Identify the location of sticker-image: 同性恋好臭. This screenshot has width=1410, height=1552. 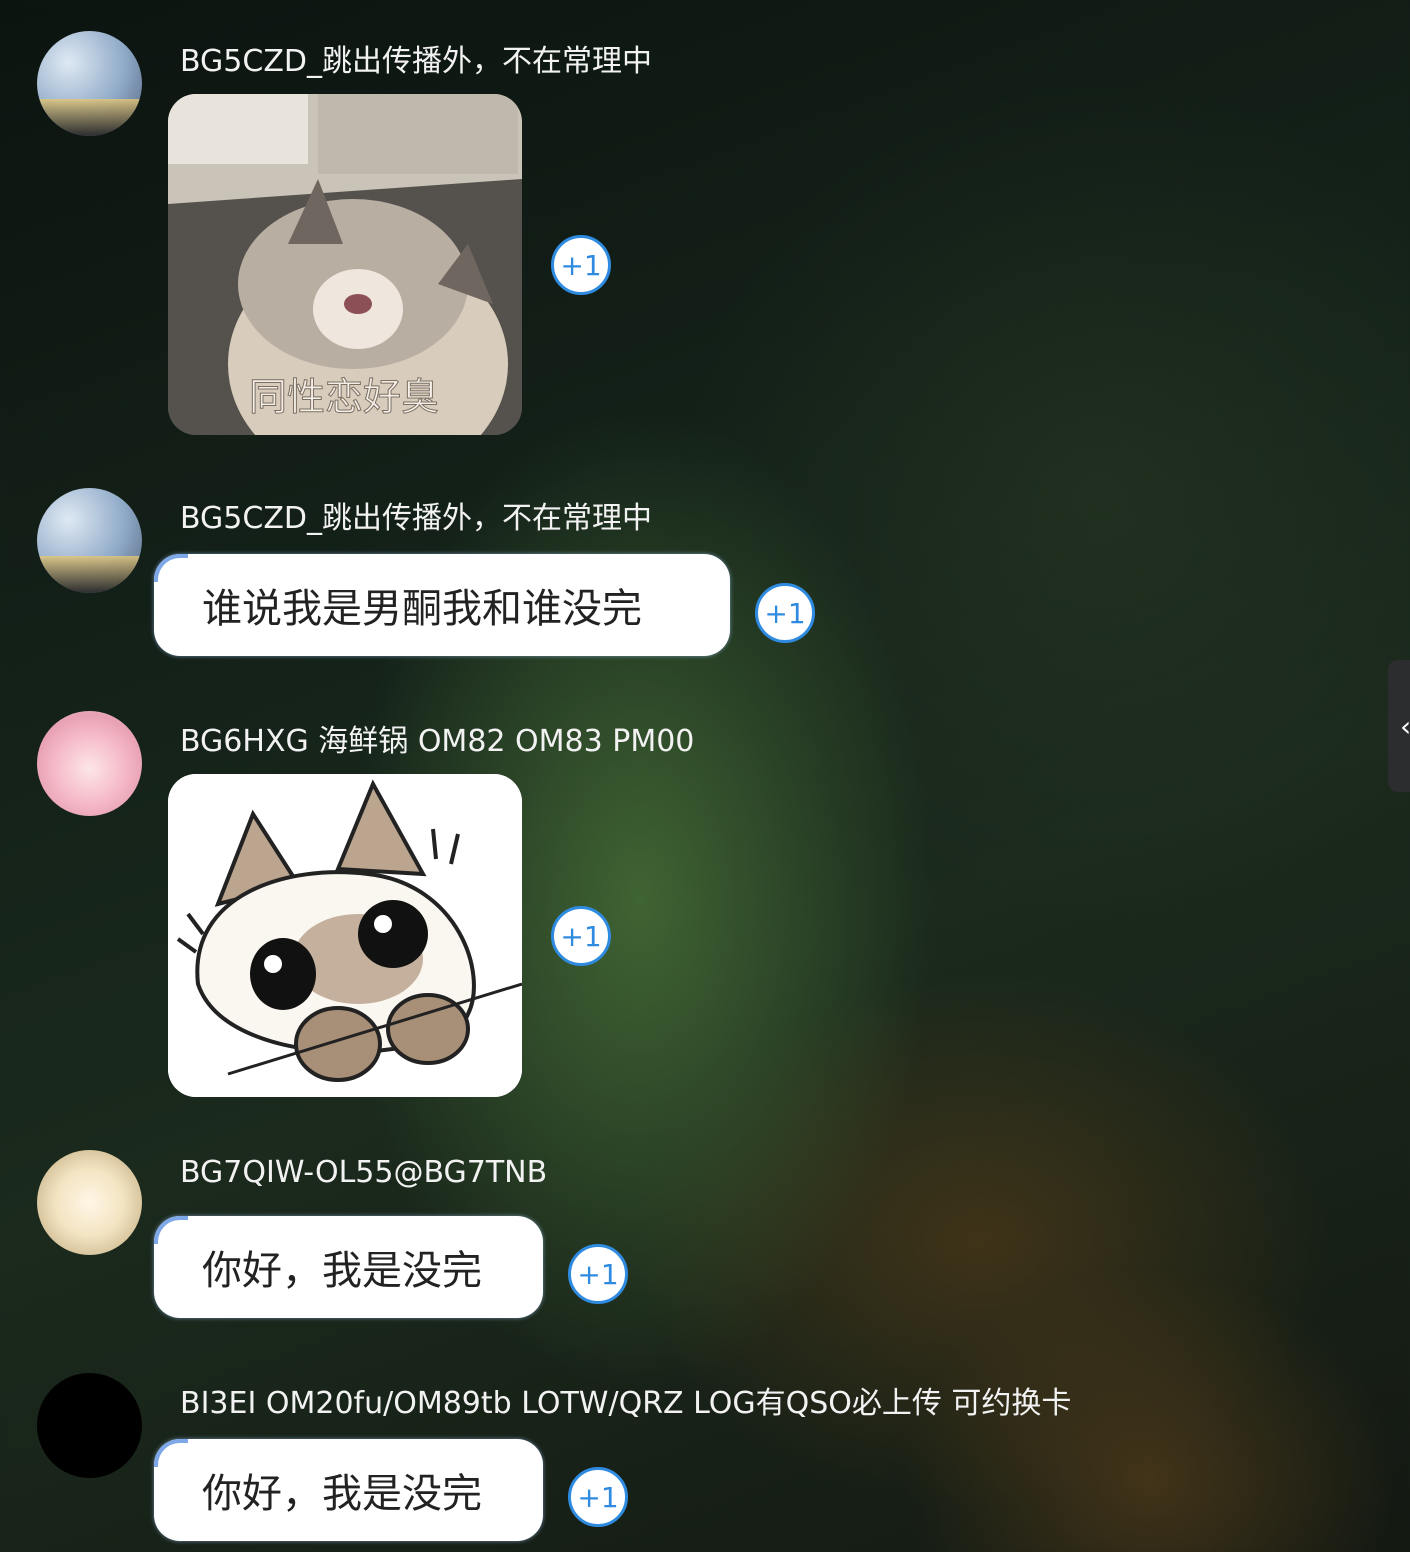
(345, 264).